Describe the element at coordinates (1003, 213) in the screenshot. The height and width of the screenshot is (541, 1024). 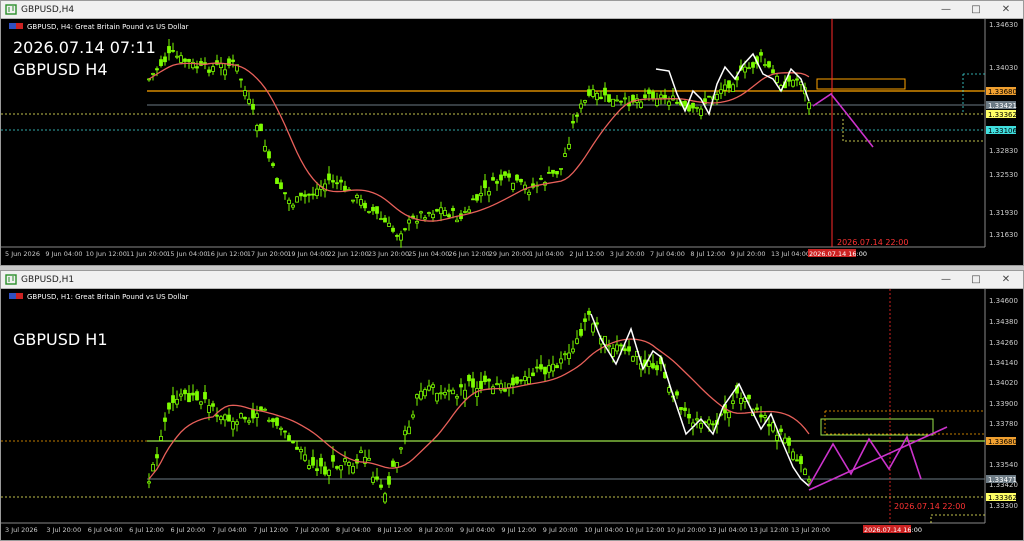
I see `price-label: 1.31930` at that location.